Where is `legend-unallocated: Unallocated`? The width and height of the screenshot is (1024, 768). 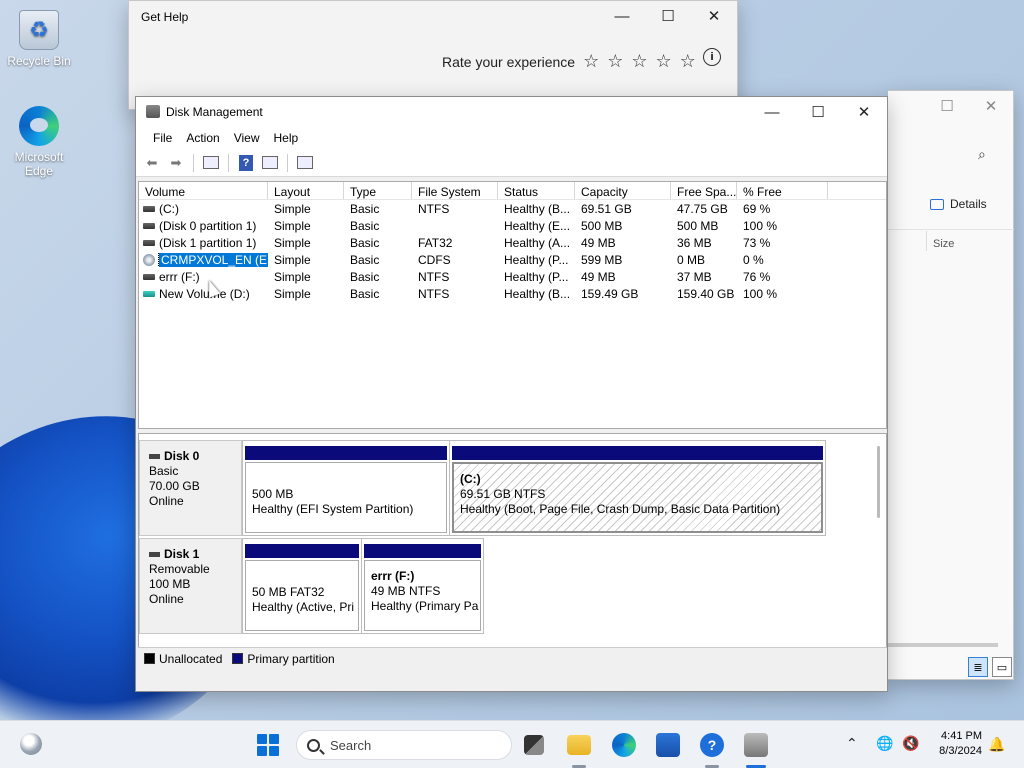 legend-unallocated: Unallocated is located at coordinates (191, 658).